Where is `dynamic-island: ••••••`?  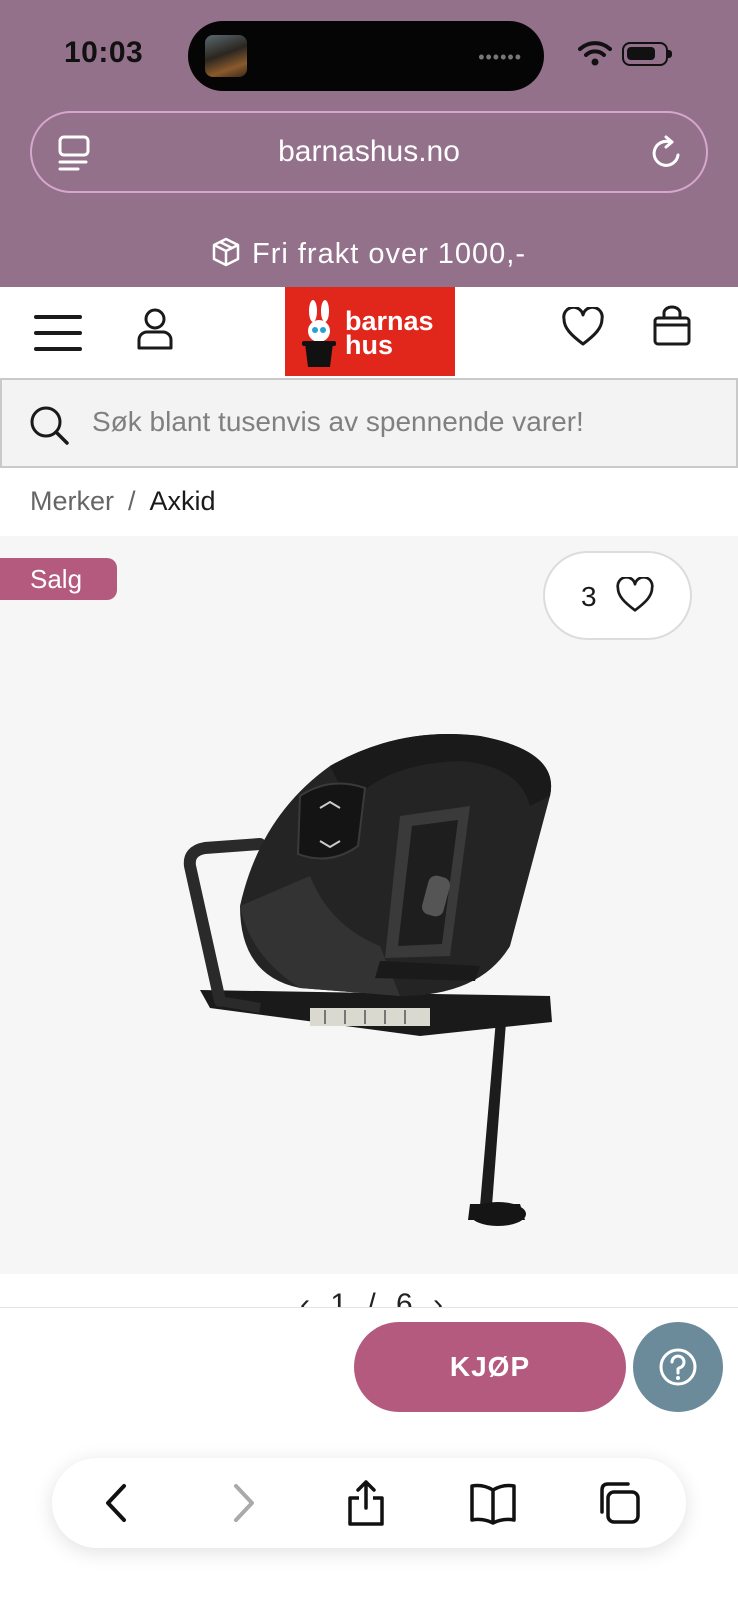
dynamic-island: •••••• is located at coordinates (366, 56).